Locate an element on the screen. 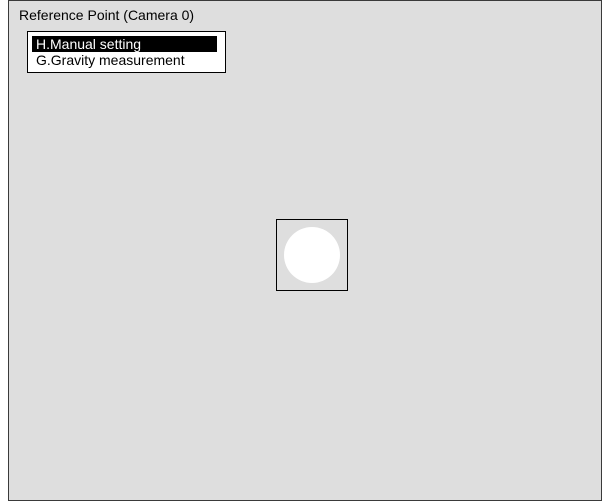 This screenshot has height=503, width=604. reference-point-box is located at coordinates (312, 255).